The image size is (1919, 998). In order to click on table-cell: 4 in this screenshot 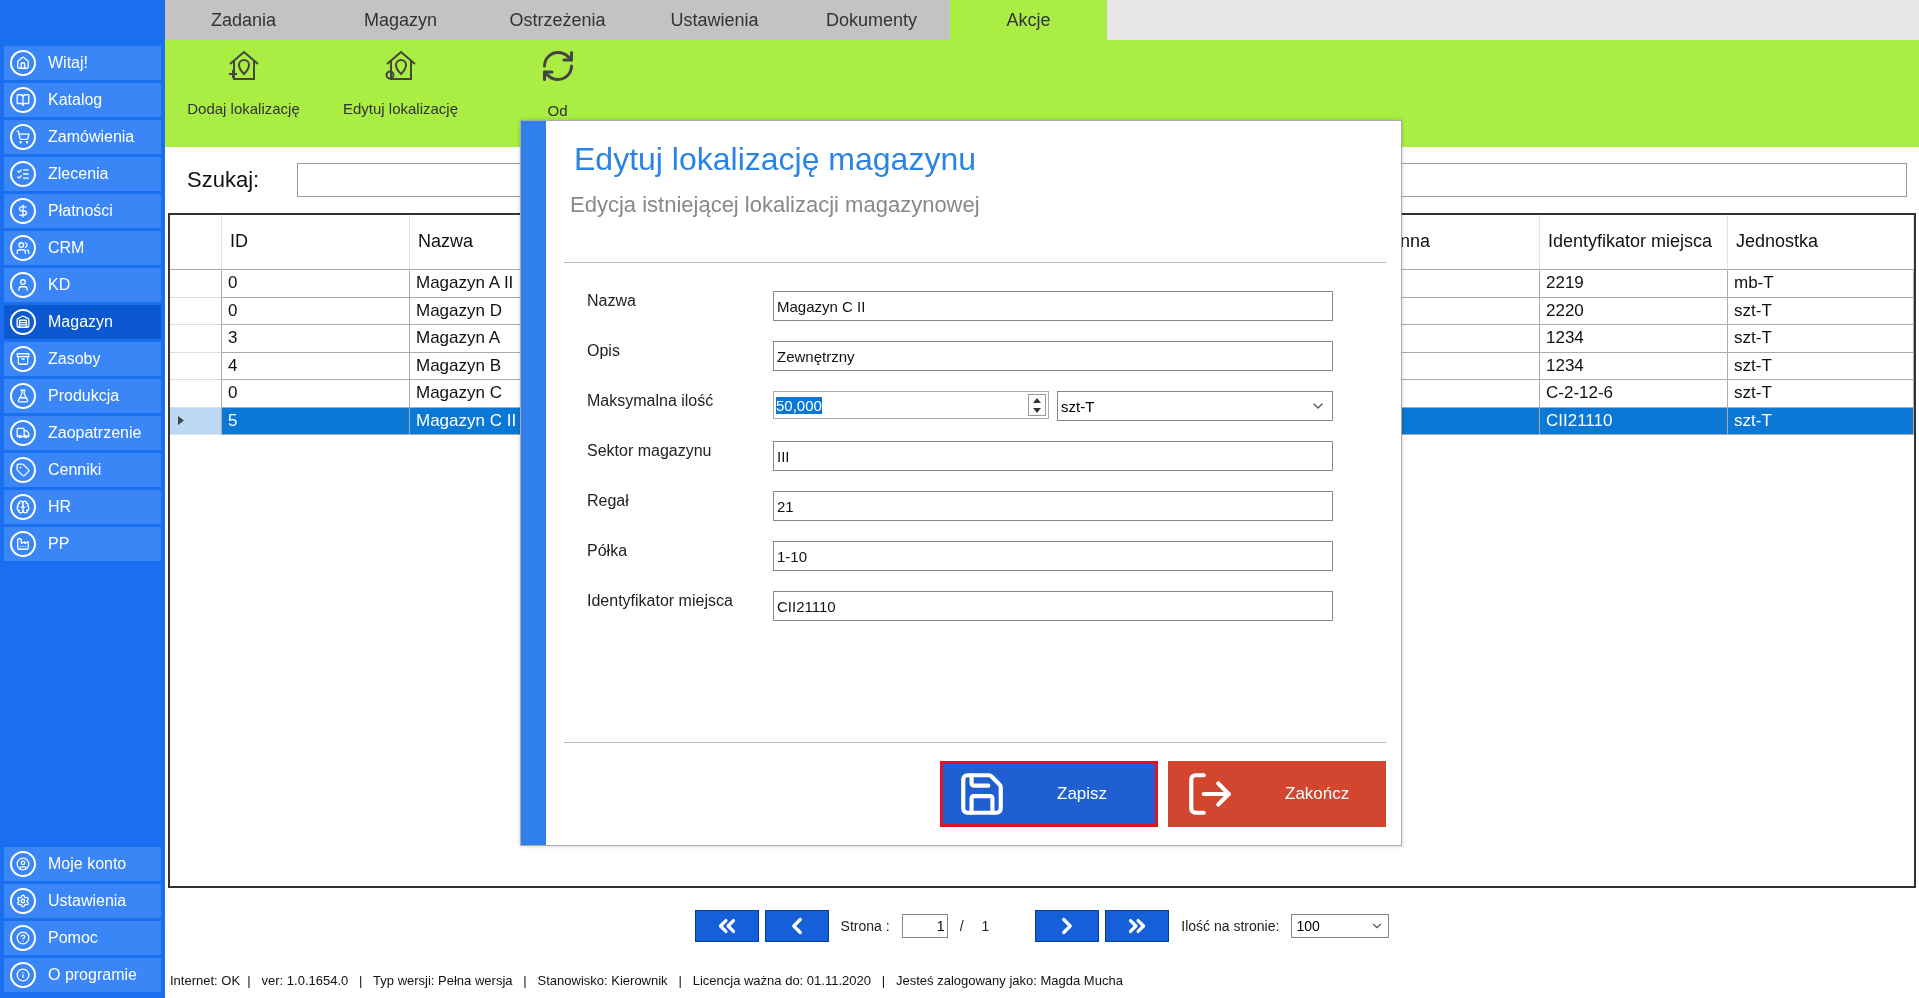, I will do `click(316, 366)`.